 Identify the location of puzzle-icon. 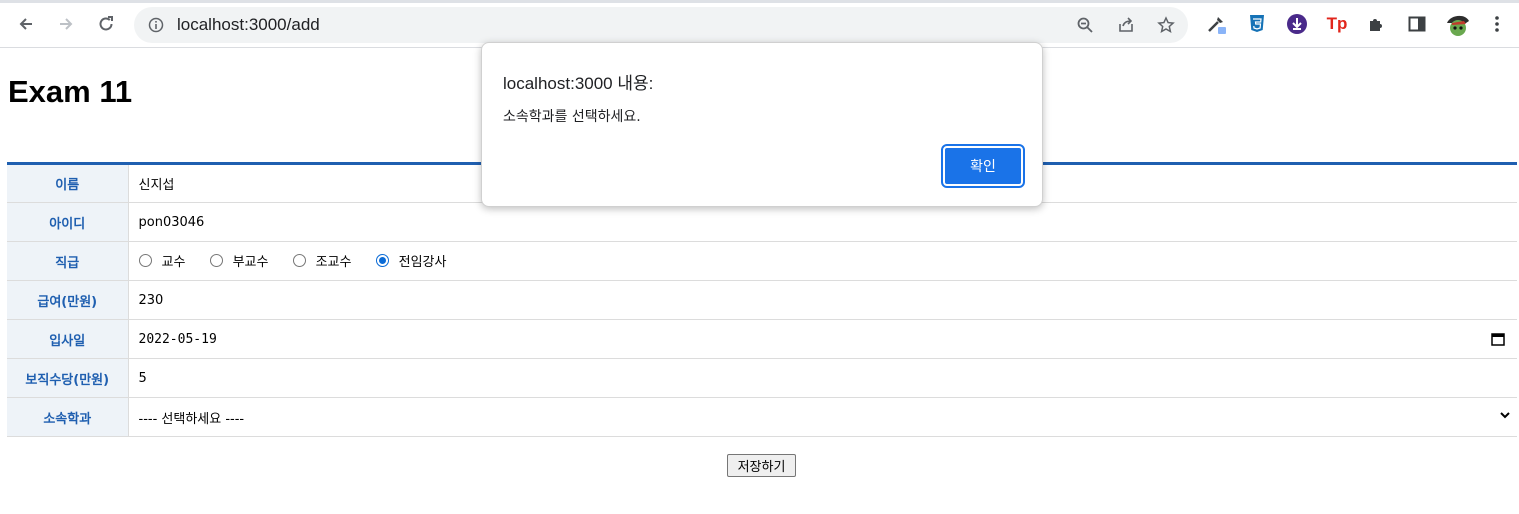
(1377, 24).